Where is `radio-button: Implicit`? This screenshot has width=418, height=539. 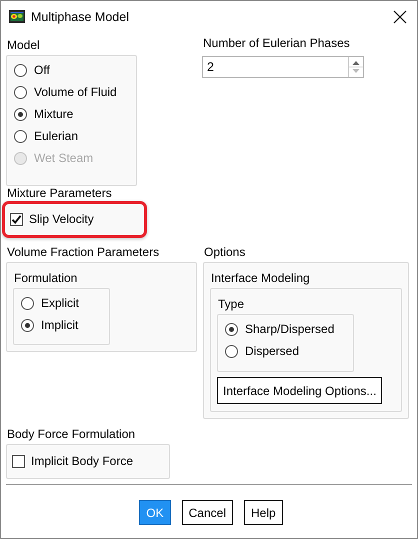
radio-button: Implicit is located at coordinates (49, 325).